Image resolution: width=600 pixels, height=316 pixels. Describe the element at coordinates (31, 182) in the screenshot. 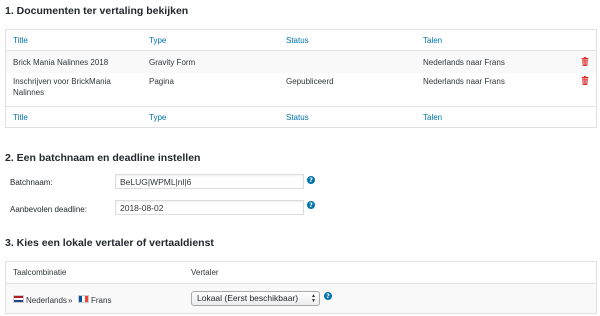

I see `batch-name-label: Batchnaam:` at that location.